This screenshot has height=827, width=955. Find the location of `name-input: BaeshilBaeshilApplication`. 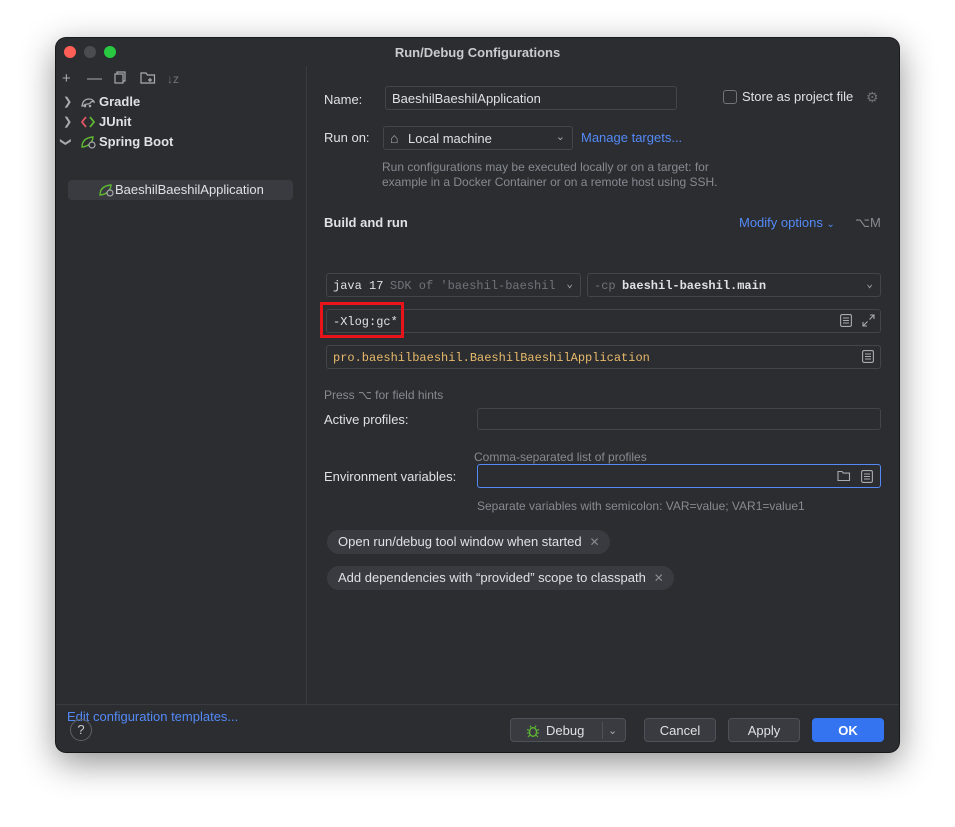

name-input: BaeshilBaeshilApplication is located at coordinates (531, 98).